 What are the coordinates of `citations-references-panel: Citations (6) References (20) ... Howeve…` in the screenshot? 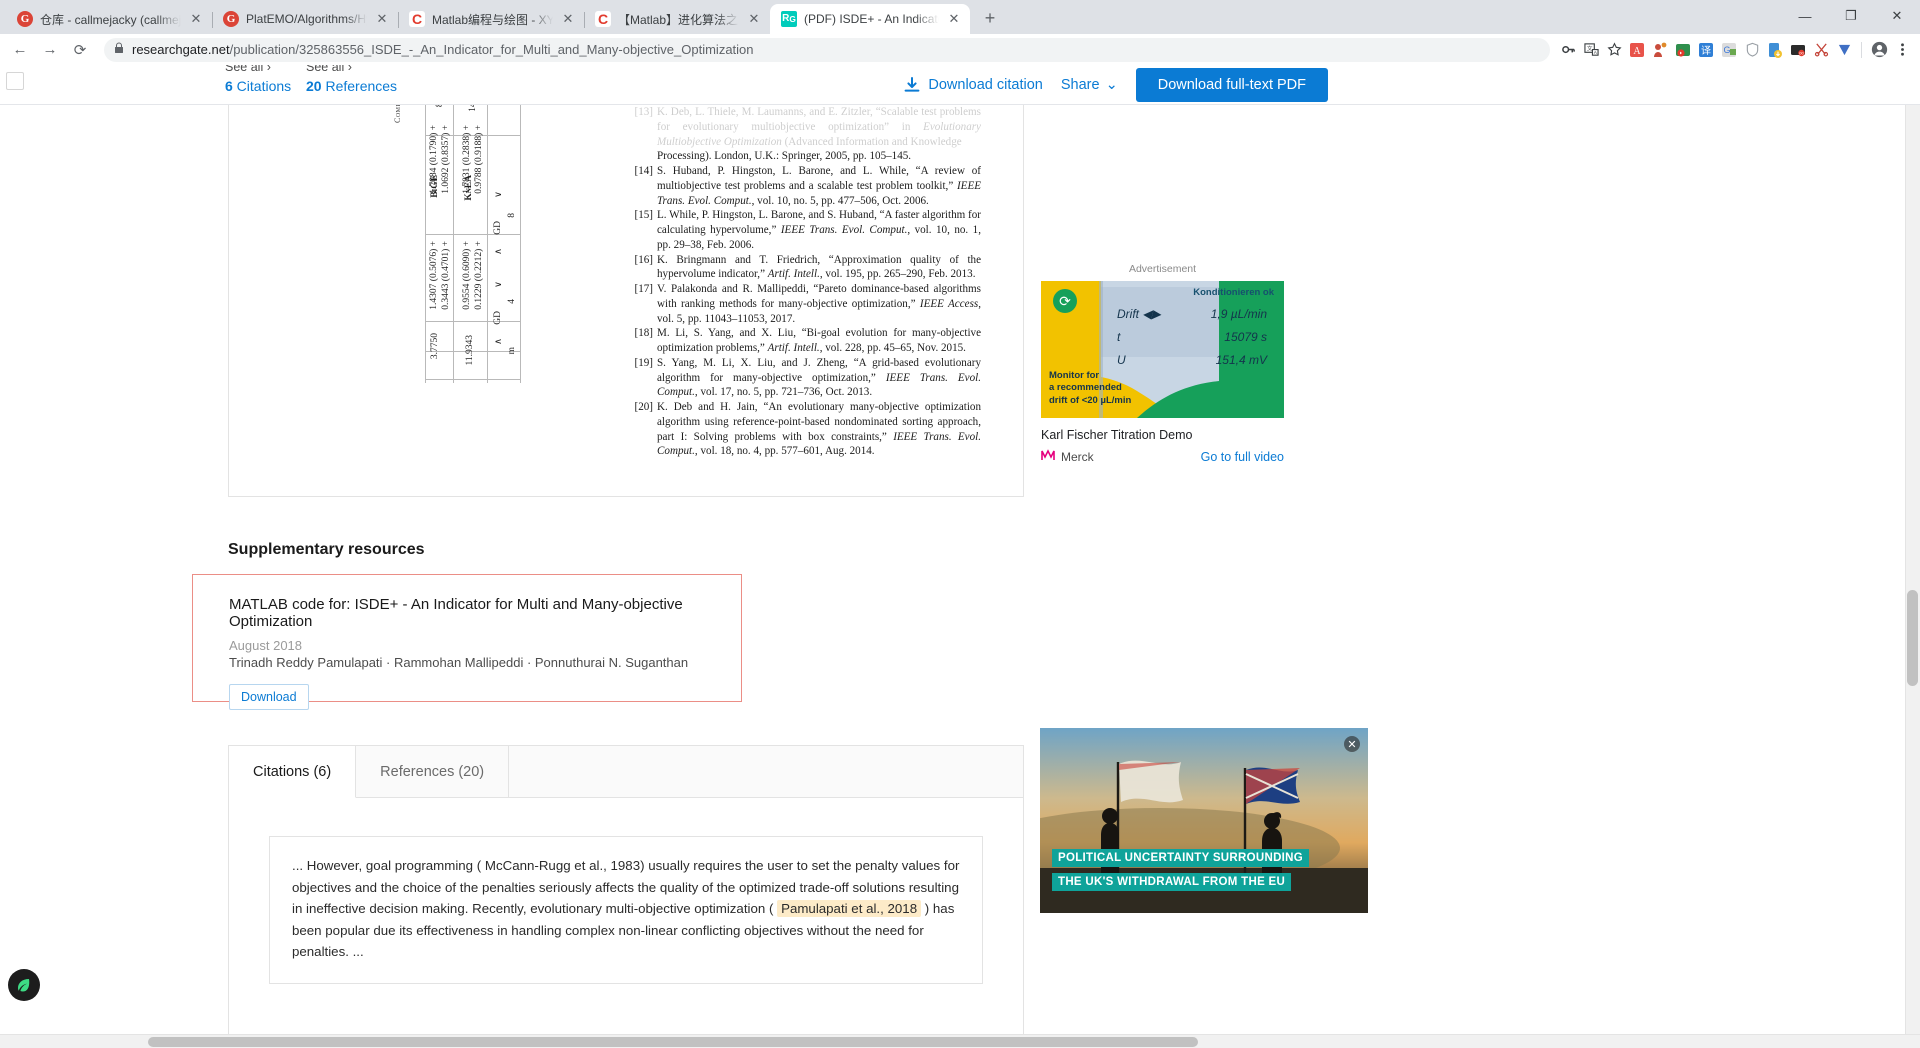 It's located at (626, 896).